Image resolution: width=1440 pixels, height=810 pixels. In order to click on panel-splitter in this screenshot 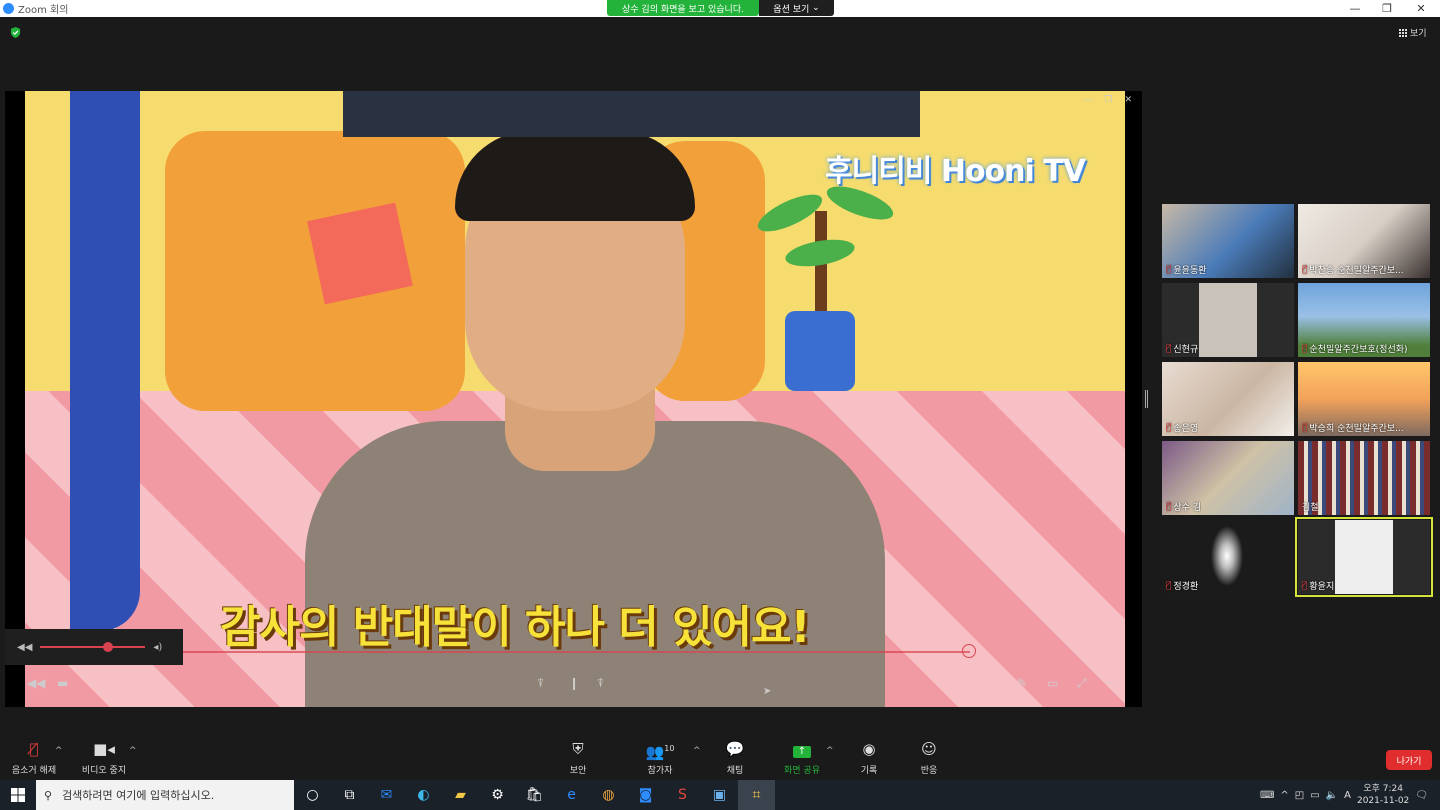, I will do `click(1146, 399)`.